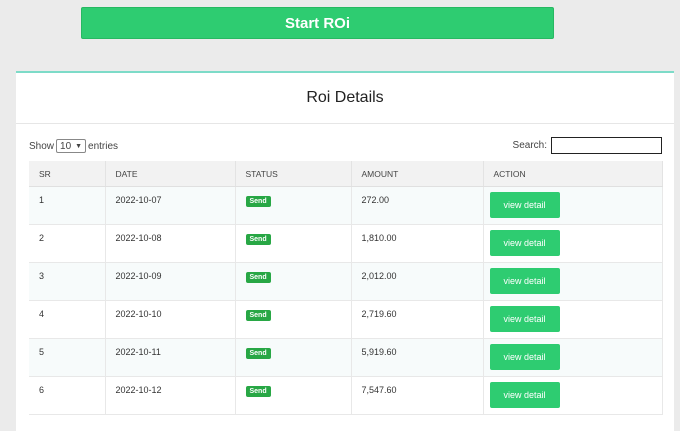 The image size is (680, 431). Describe the element at coordinates (417, 243) in the screenshot. I see `cell-amount: 1,810.00` at that location.